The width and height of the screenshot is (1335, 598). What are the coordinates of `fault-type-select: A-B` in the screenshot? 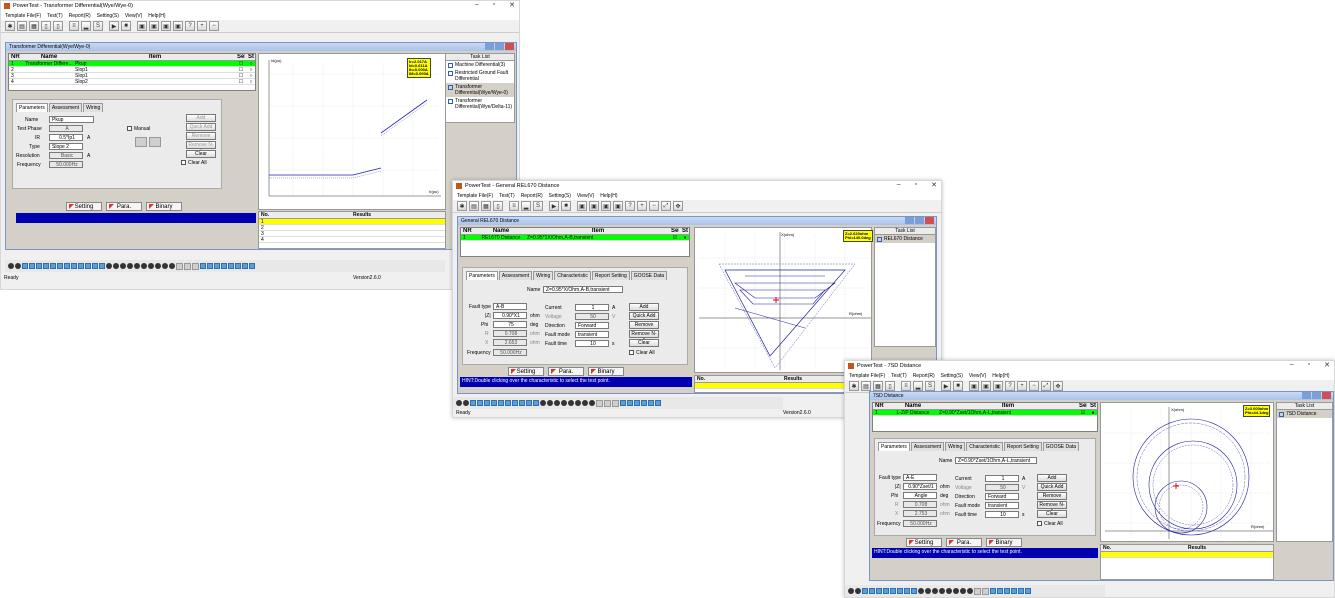 It's located at (510, 306).